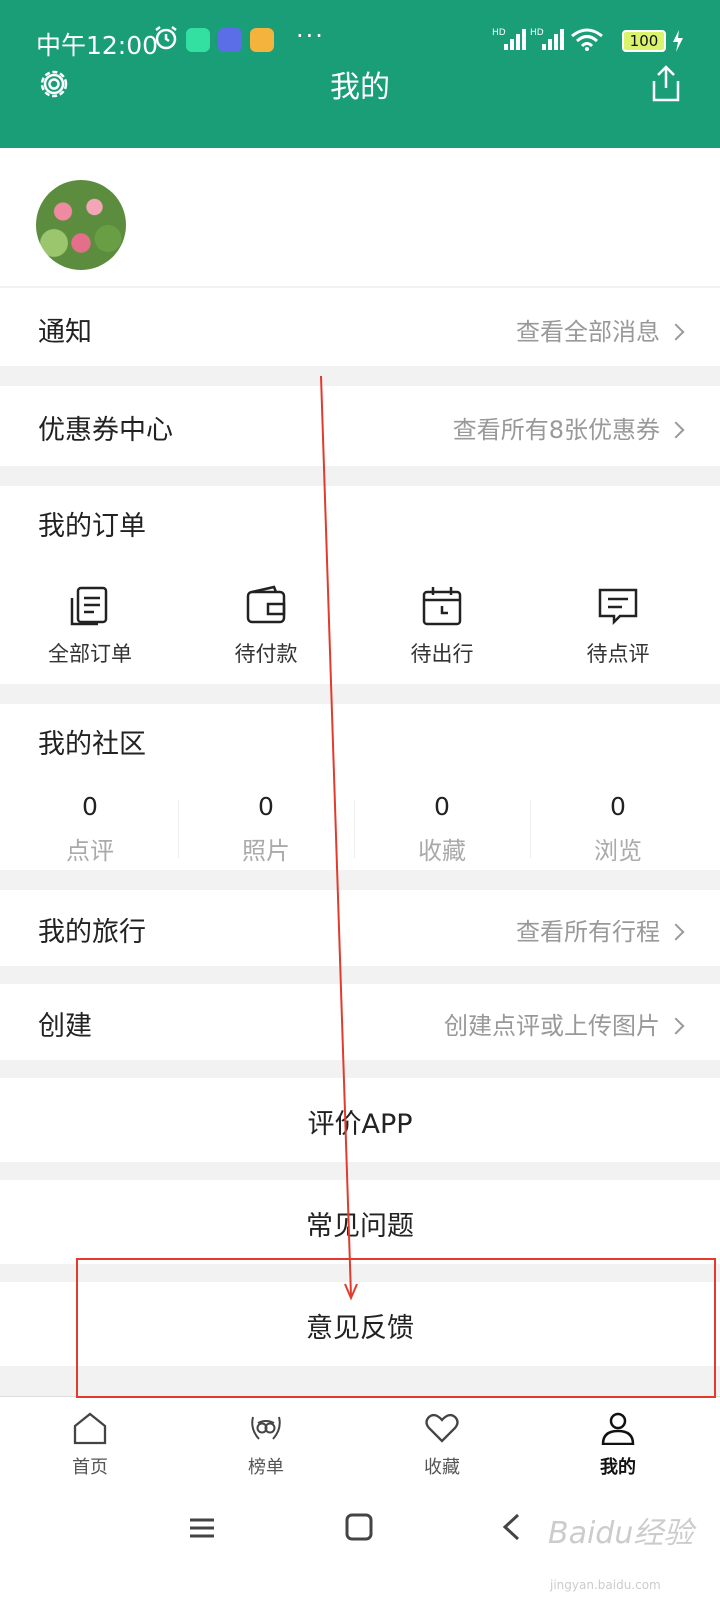  Describe the element at coordinates (396, 1328) in the screenshot. I see `annotation-highlight-box` at that location.